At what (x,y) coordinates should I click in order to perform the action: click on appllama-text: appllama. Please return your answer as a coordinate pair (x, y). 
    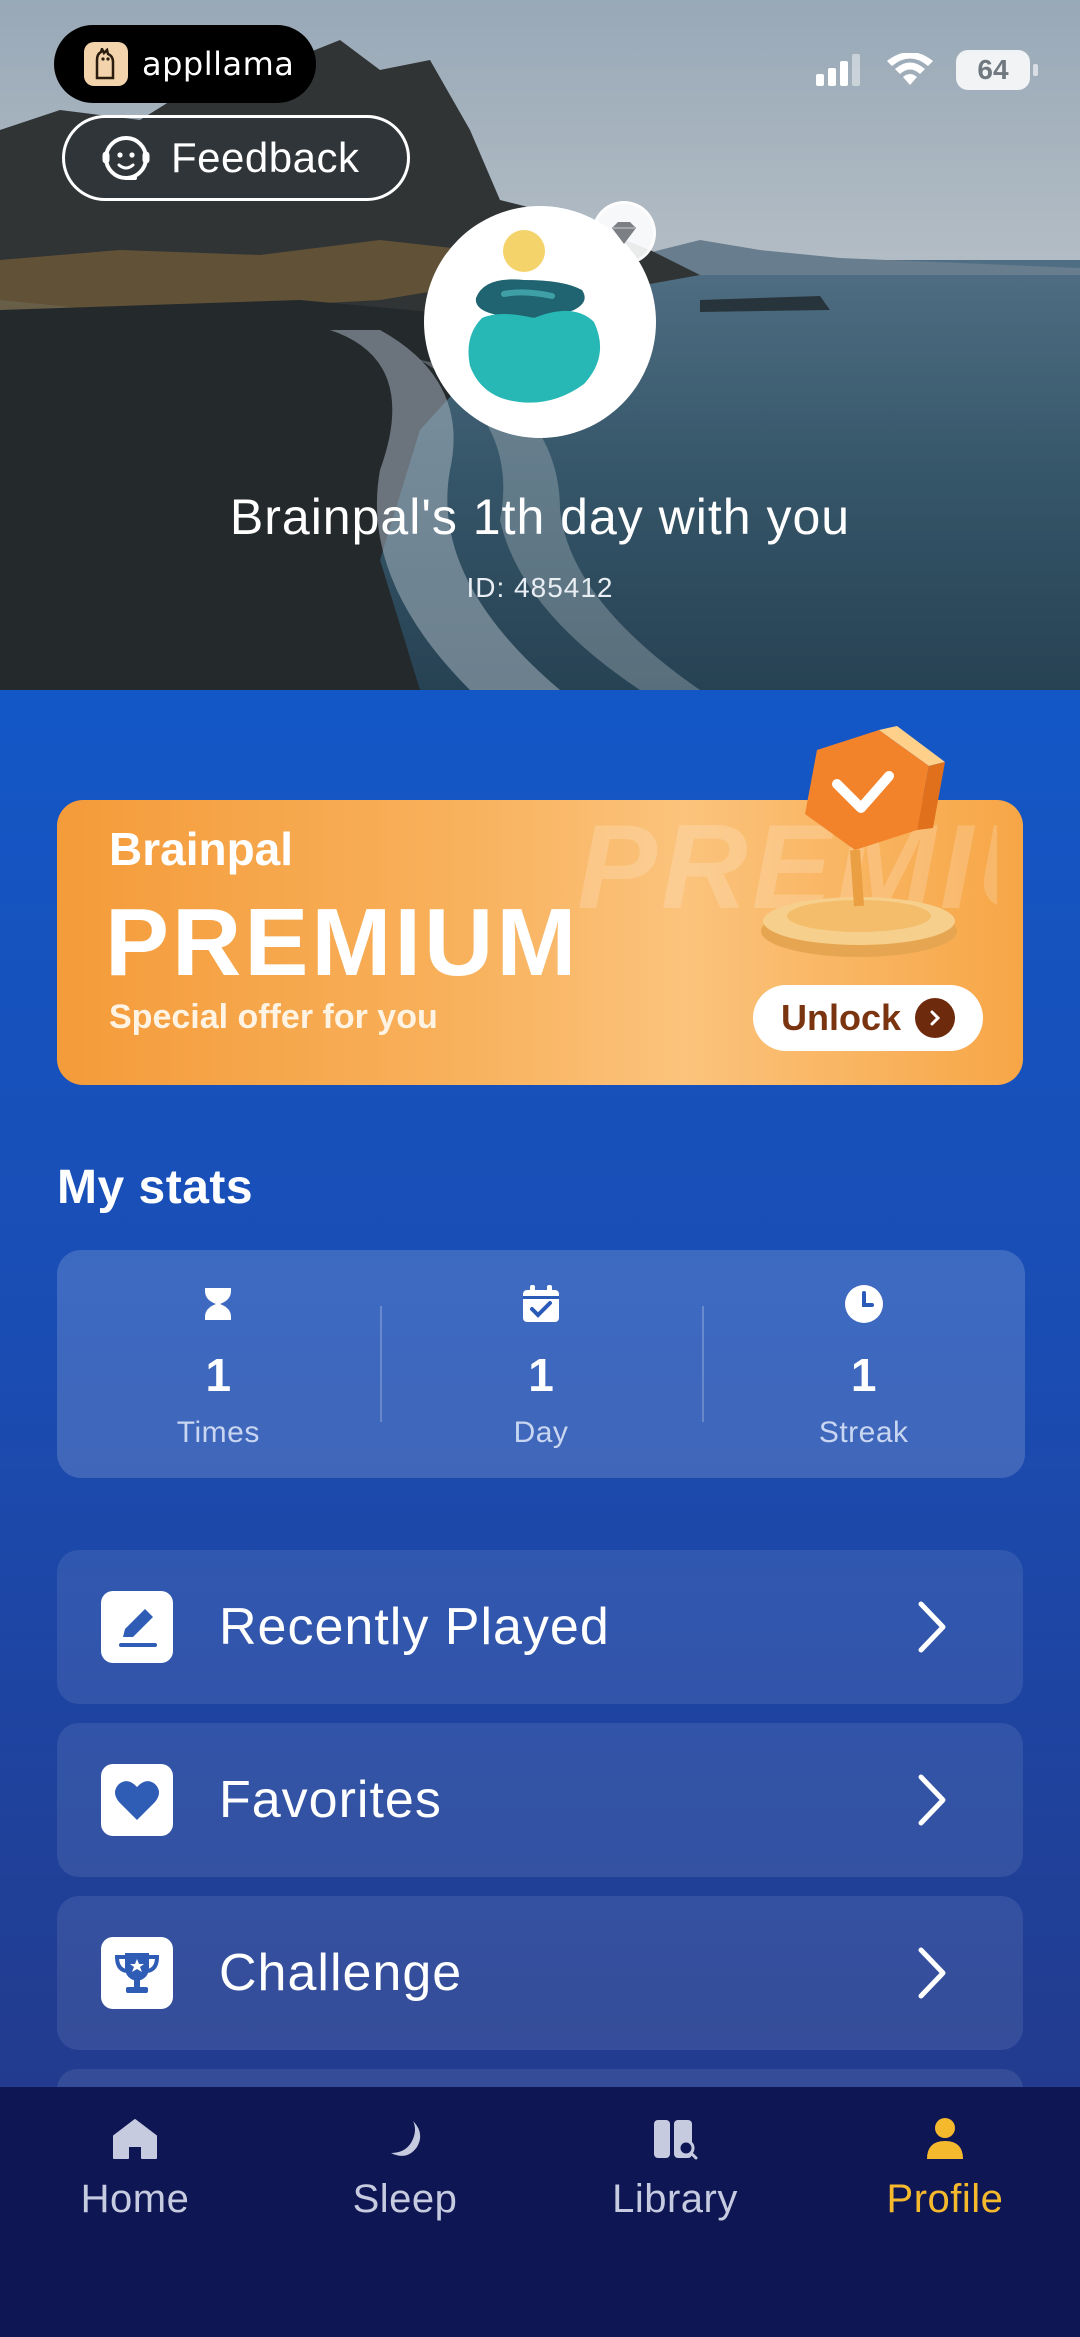
    Looking at the image, I should click on (218, 64).